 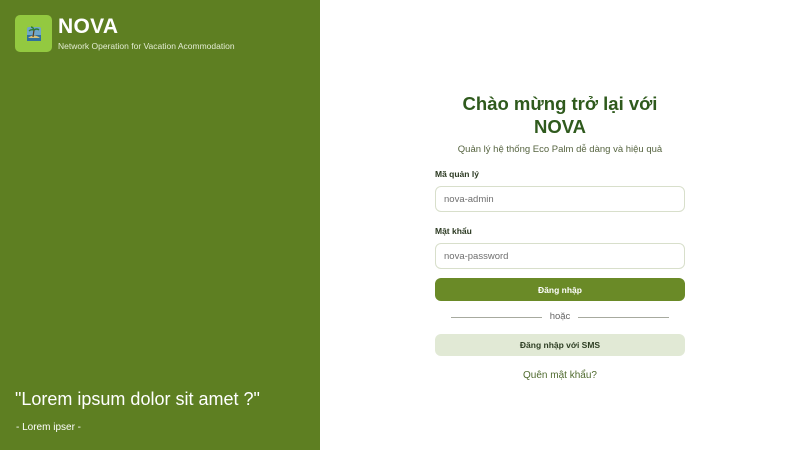 What do you see at coordinates (560, 375) in the screenshot?
I see `forgot-password-link: Quên mật khẩu?` at bounding box center [560, 375].